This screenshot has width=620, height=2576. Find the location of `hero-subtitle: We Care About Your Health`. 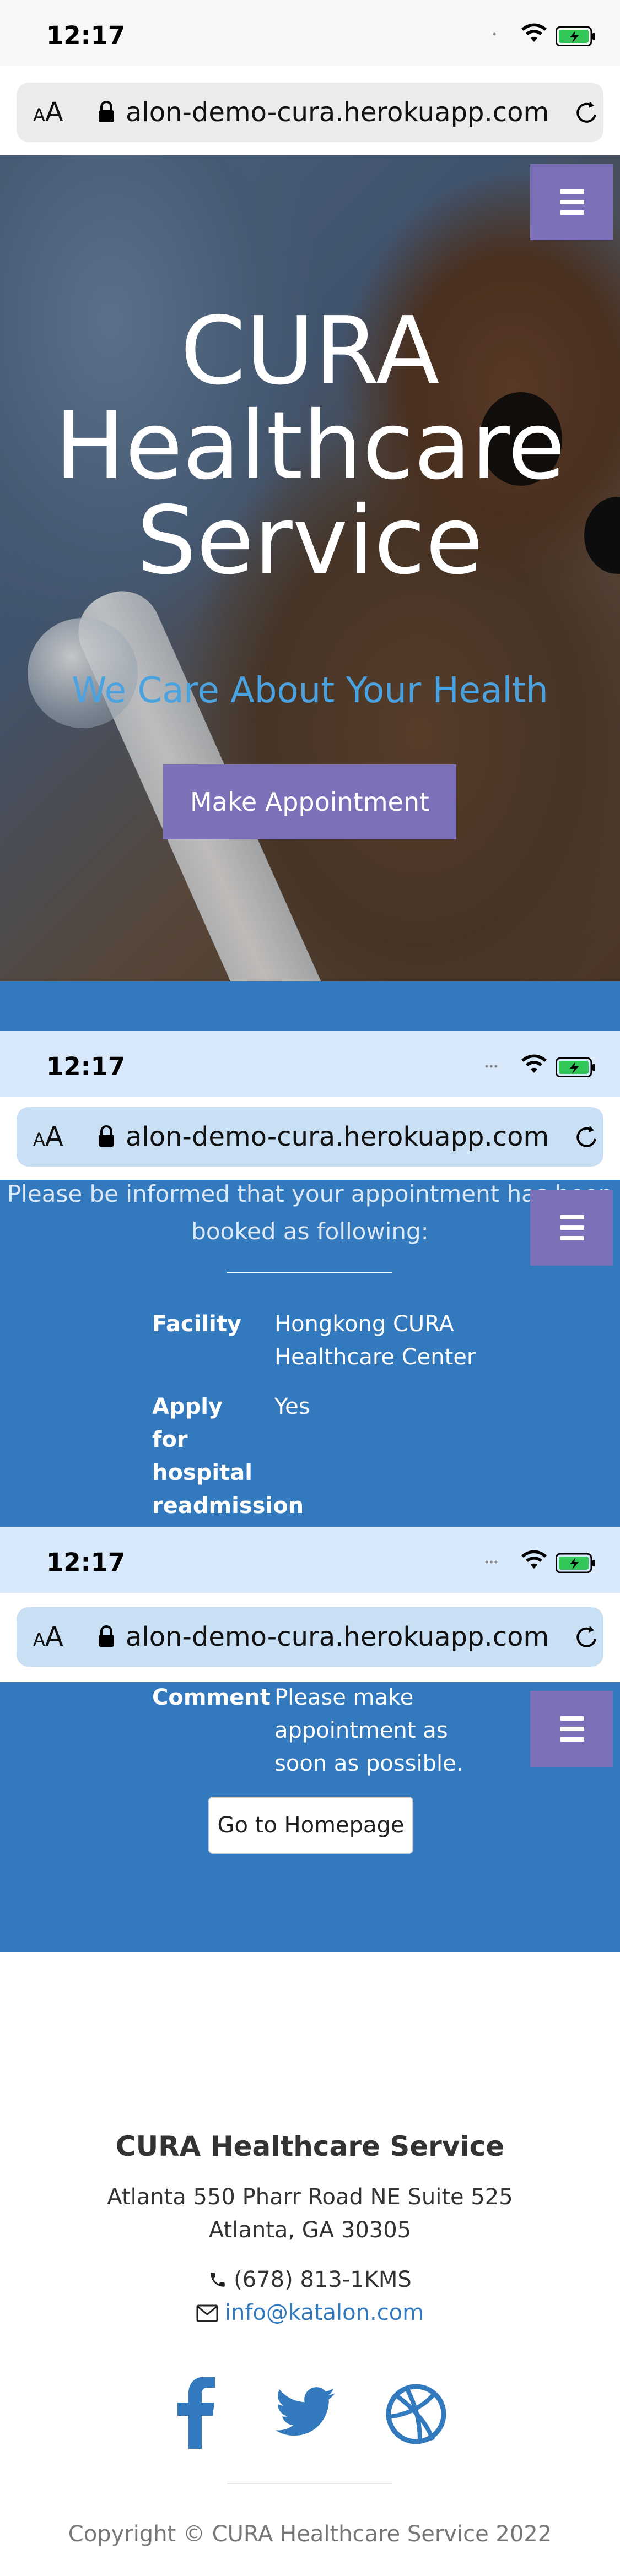

hero-subtitle: We Care About Your Health is located at coordinates (310, 690).